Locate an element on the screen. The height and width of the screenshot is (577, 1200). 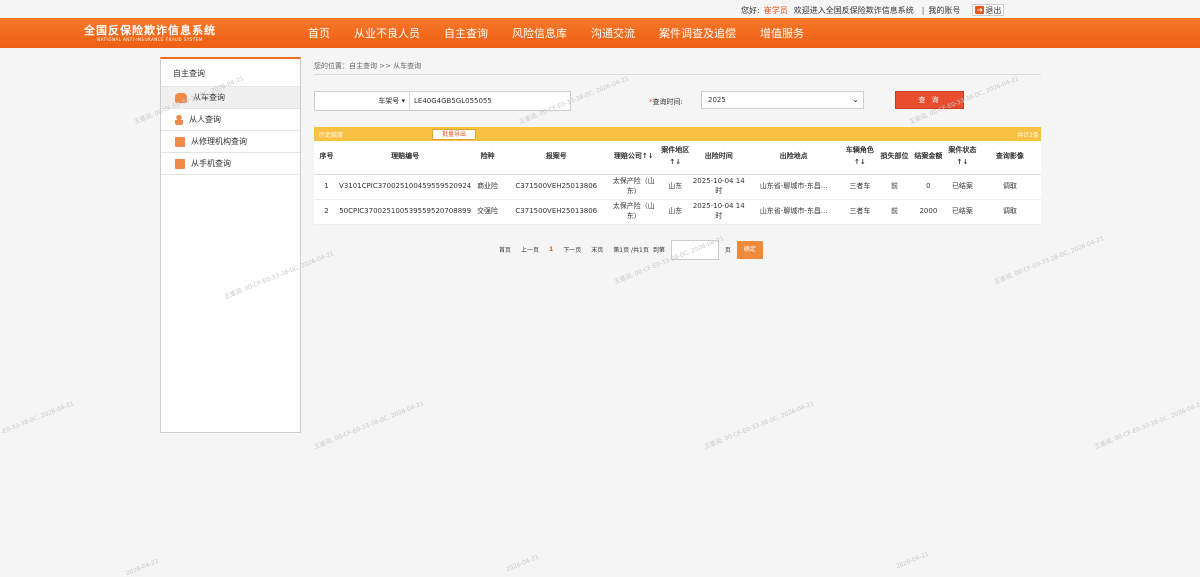
nav-value-added: 增值服务 is located at coordinates (782, 33).